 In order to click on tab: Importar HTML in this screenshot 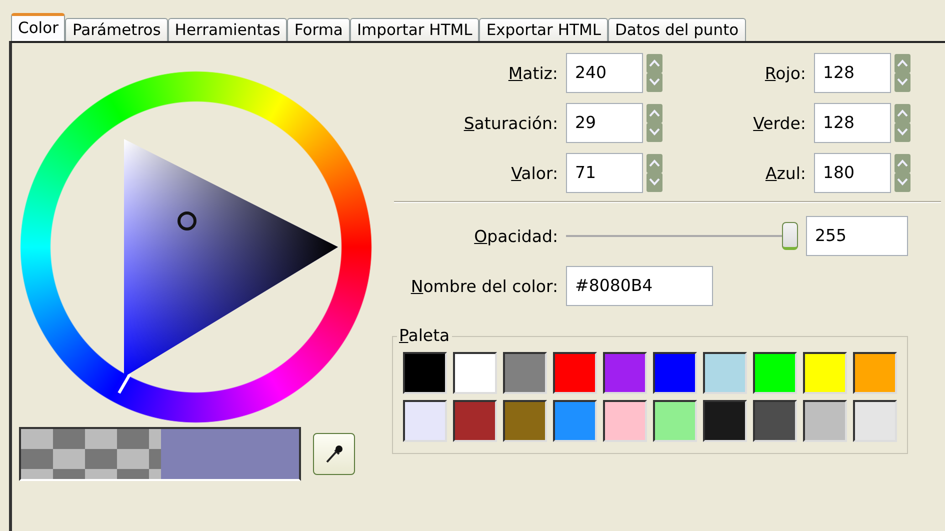, I will do `click(415, 29)`.